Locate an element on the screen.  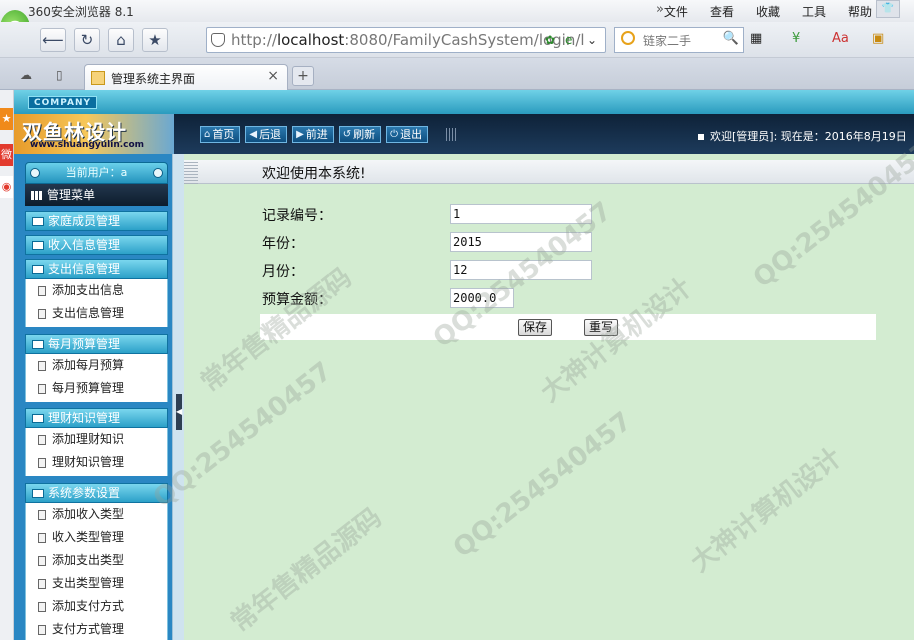
page-list-icon: ▯ is located at coordinates (59, 75).